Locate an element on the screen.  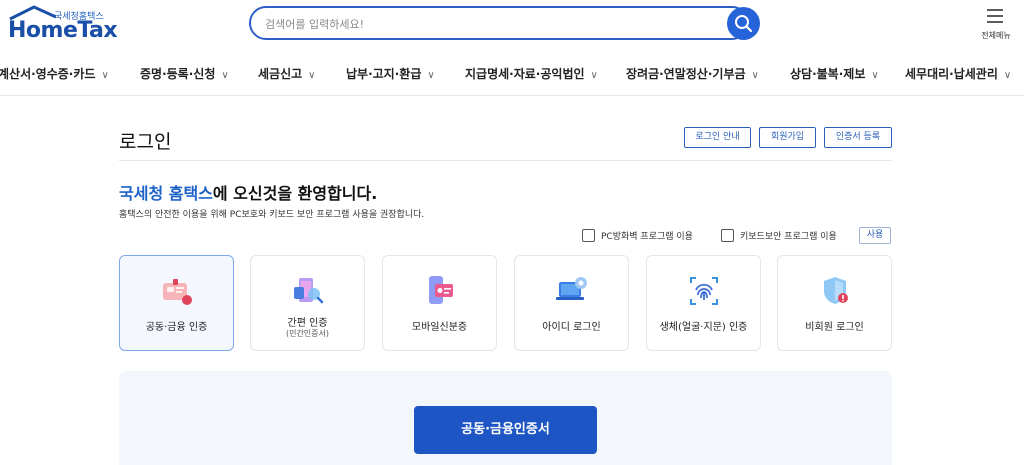
logo-text: HomeTax is located at coordinates (63, 30).